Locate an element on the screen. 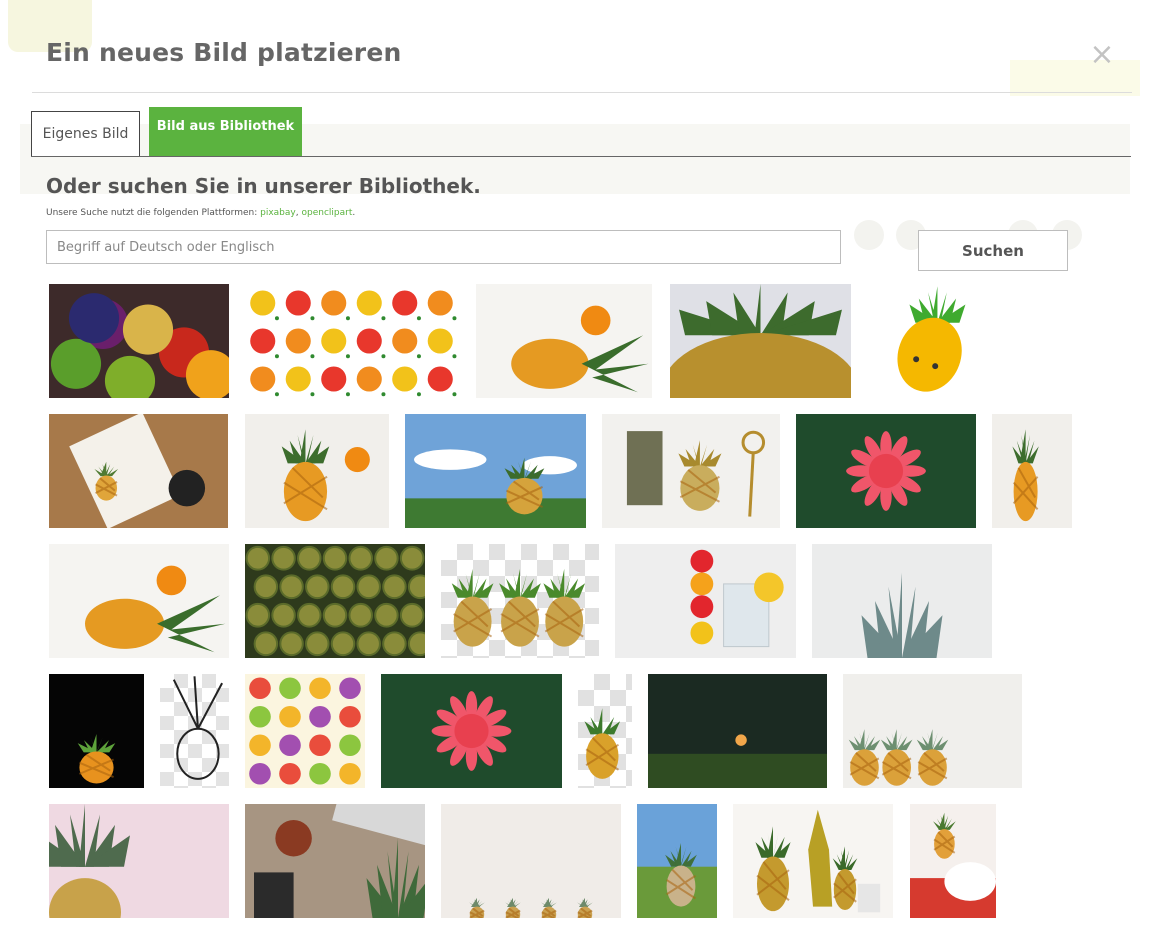 Image resolution: width=1157 pixels, height=933 pixels. platform-link-pixabay: pixabay is located at coordinates (278, 213).